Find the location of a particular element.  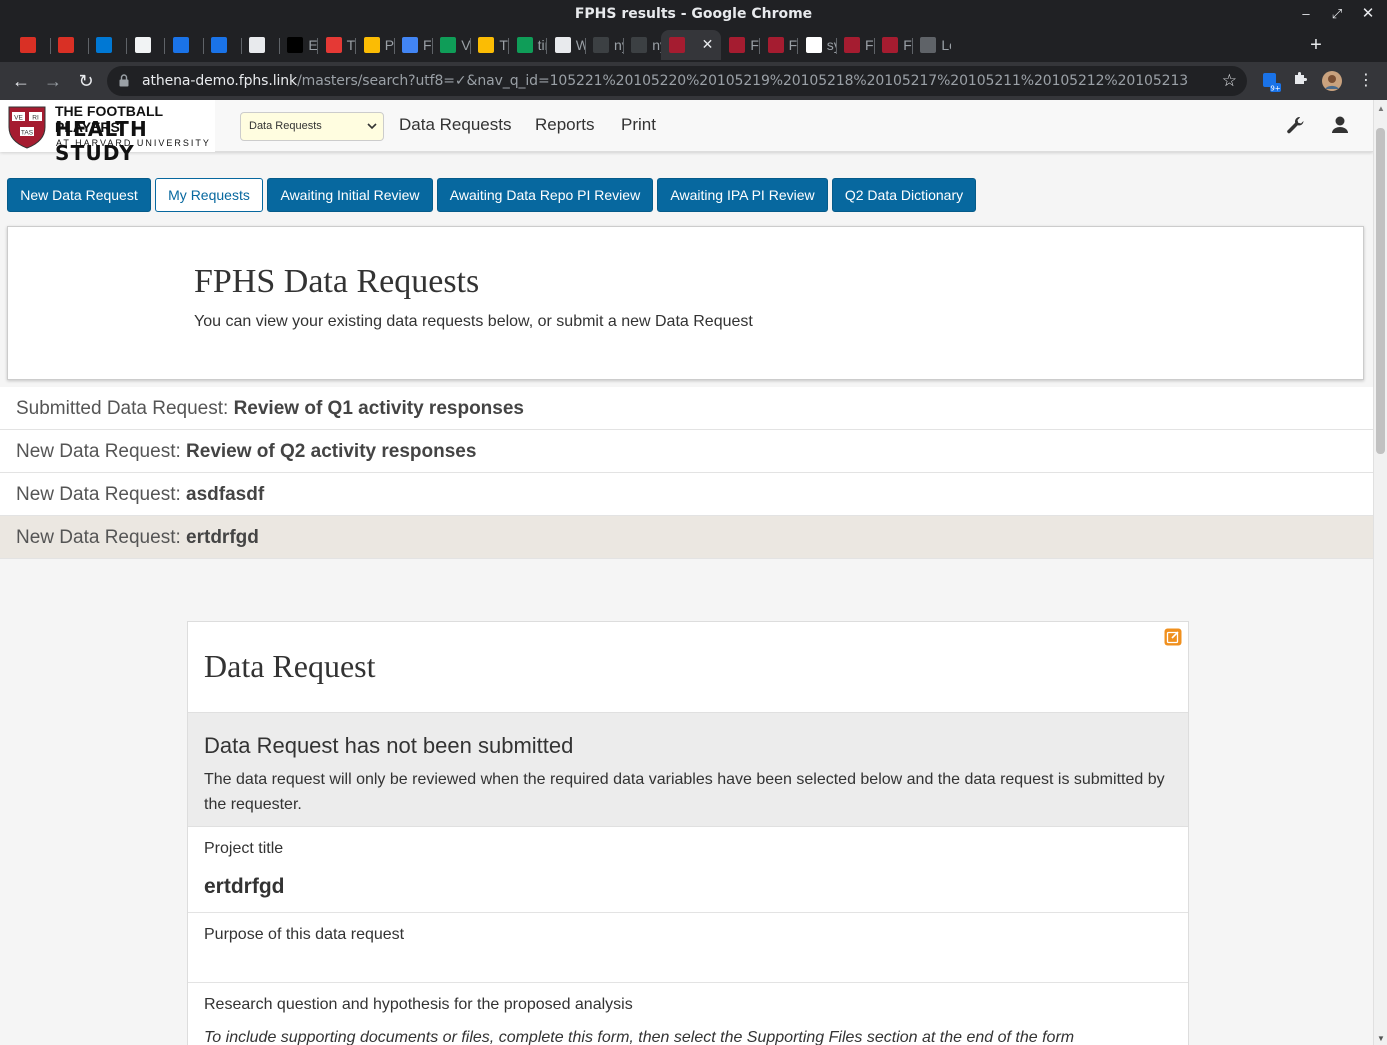

scrollbar-thumb is located at coordinates (1380, 291).